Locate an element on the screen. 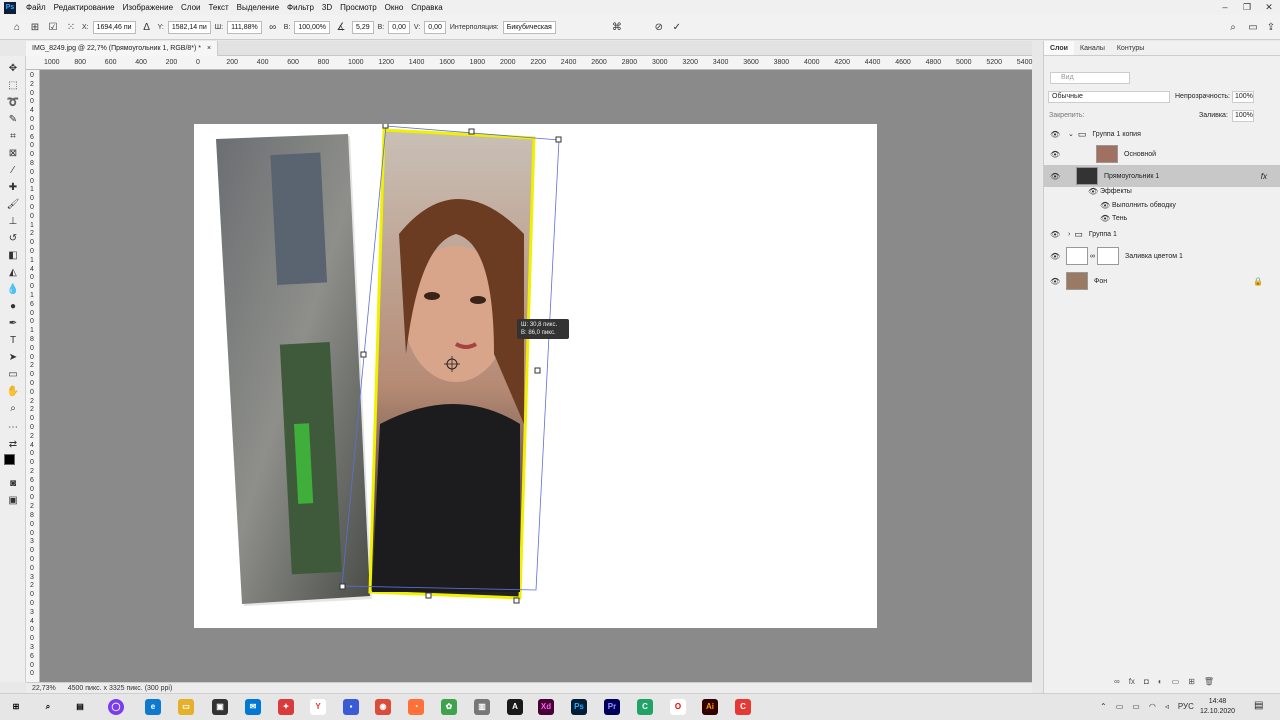  move-tool-icon: ✥ is located at coordinates (13, 69).